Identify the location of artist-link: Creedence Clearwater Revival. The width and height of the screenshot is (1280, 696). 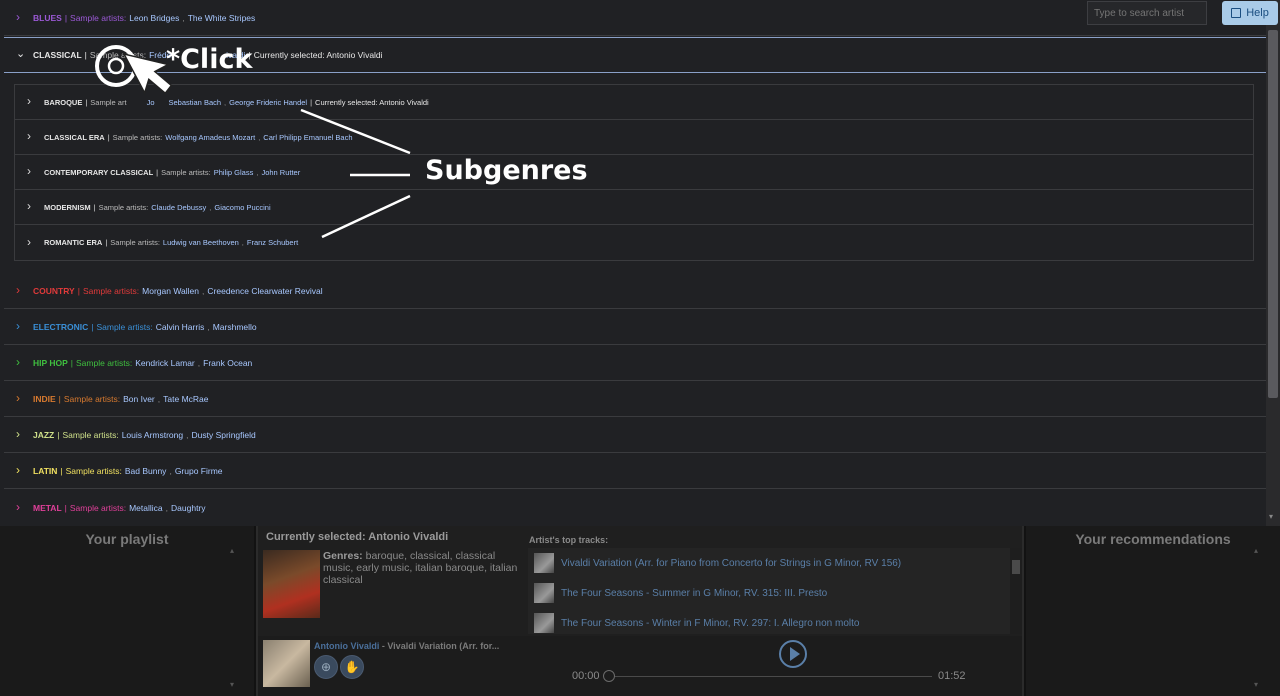
(264, 291).